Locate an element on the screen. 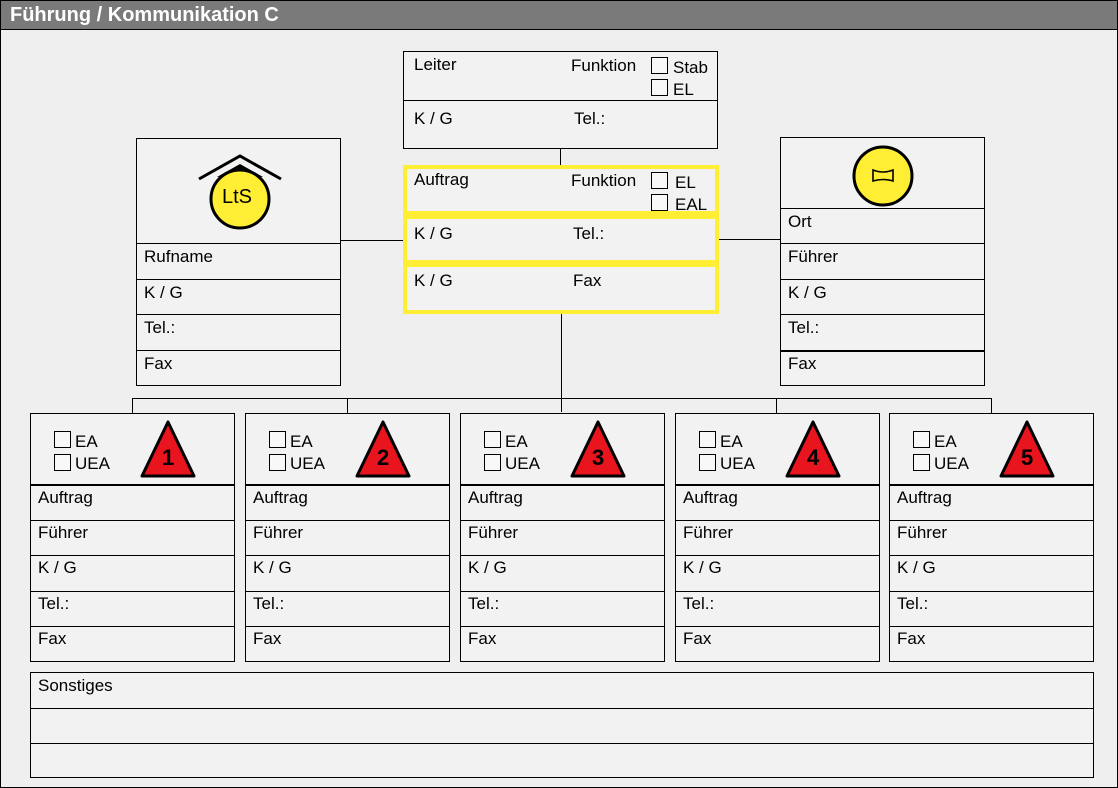  unit-box-1: EA UEA 1 Auftrag Führer K / G Tel.: Fax is located at coordinates (132, 537).